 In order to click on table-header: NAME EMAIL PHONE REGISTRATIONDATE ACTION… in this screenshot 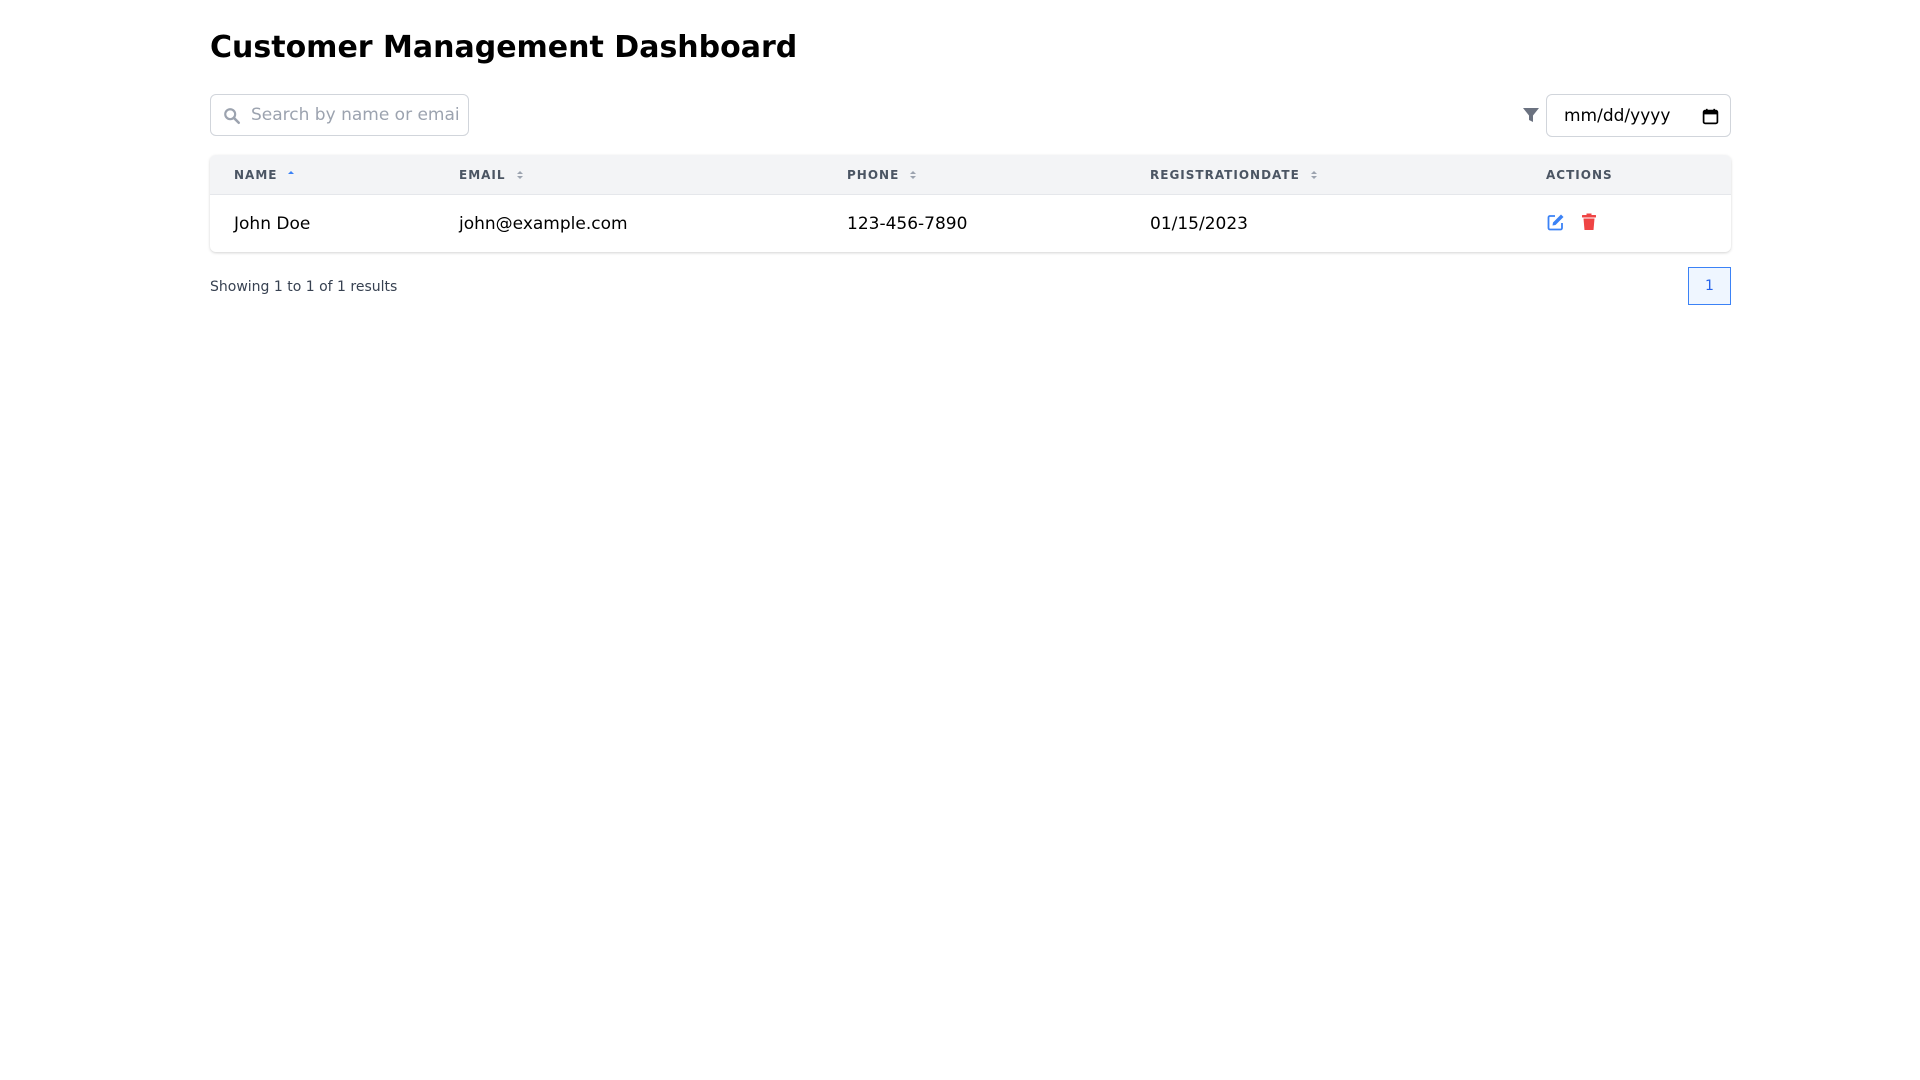, I will do `click(970, 175)`.